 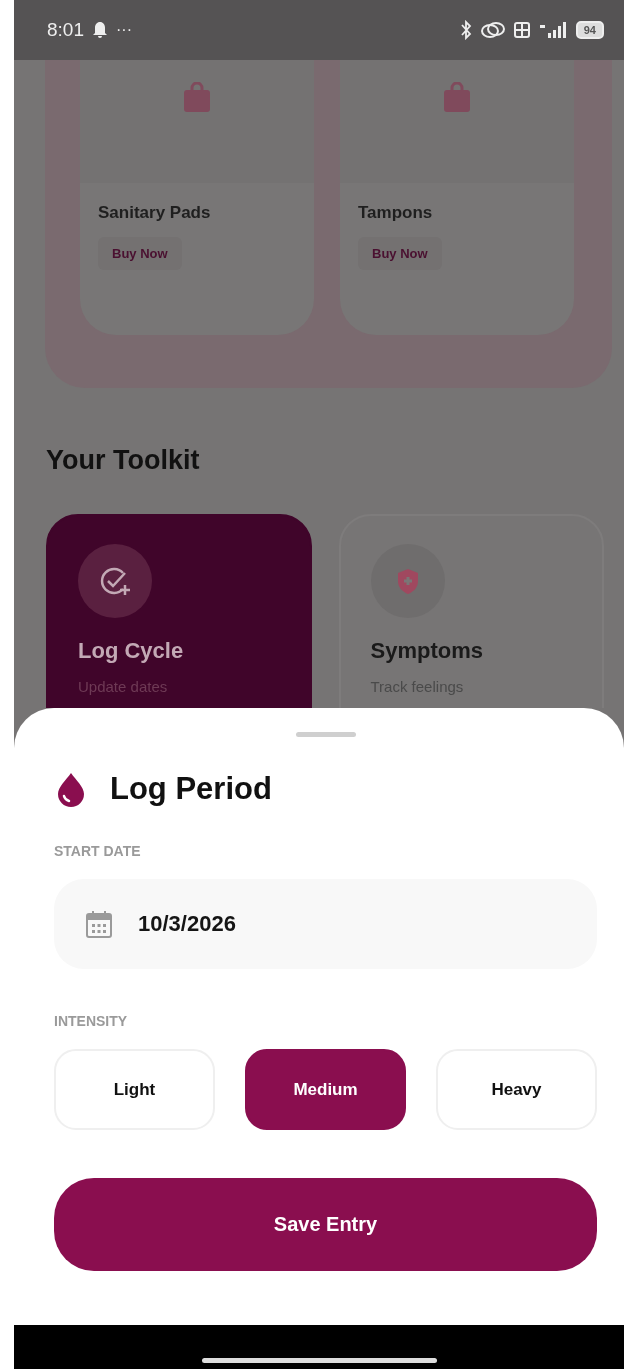 What do you see at coordinates (516, 1089) in the screenshot?
I see `intensity-option: Heavy` at bounding box center [516, 1089].